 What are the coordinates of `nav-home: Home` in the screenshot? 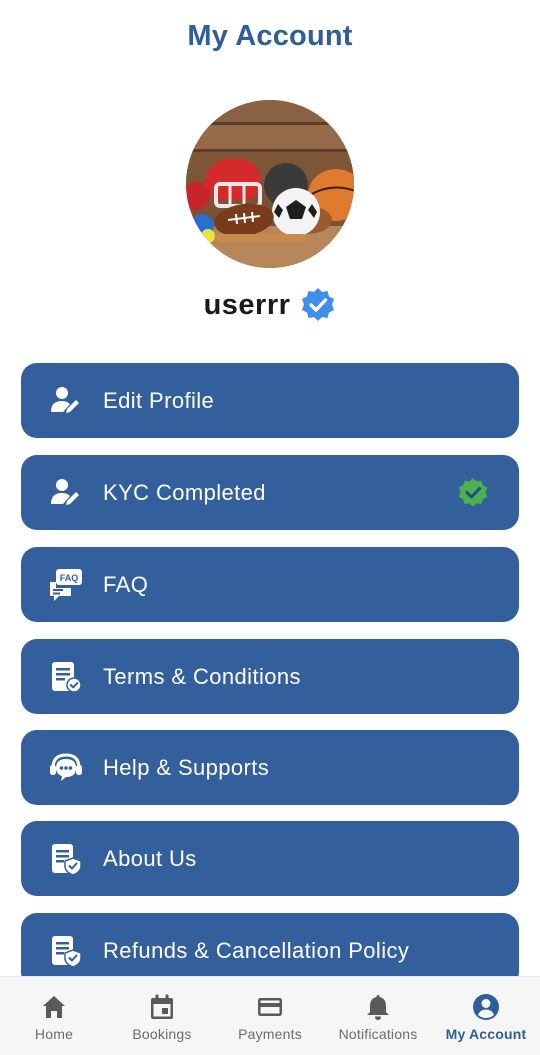 It's located at (54, 1016).